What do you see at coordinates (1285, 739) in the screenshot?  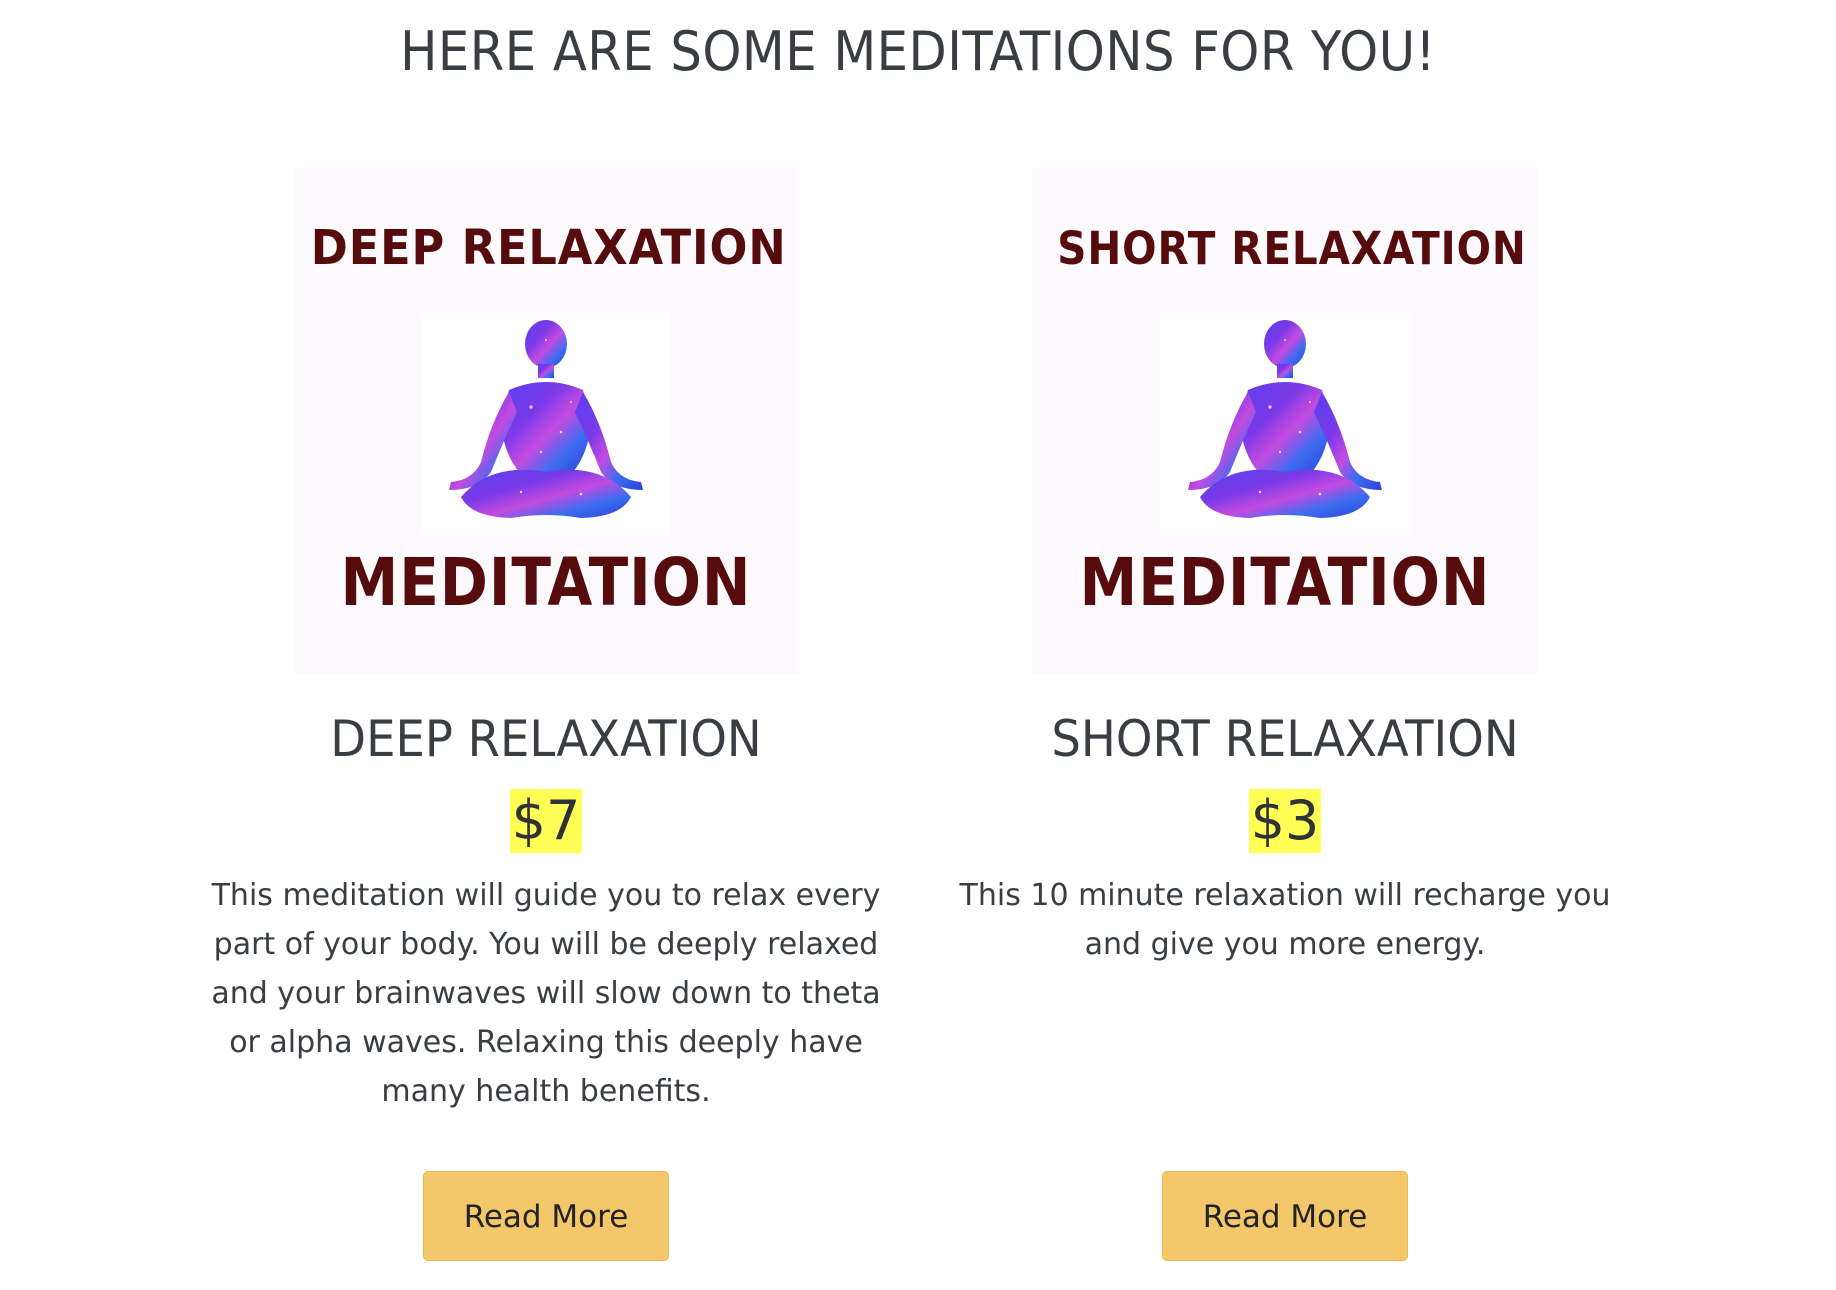 I see `card-title: SHORT RELAXATION` at bounding box center [1285, 739].